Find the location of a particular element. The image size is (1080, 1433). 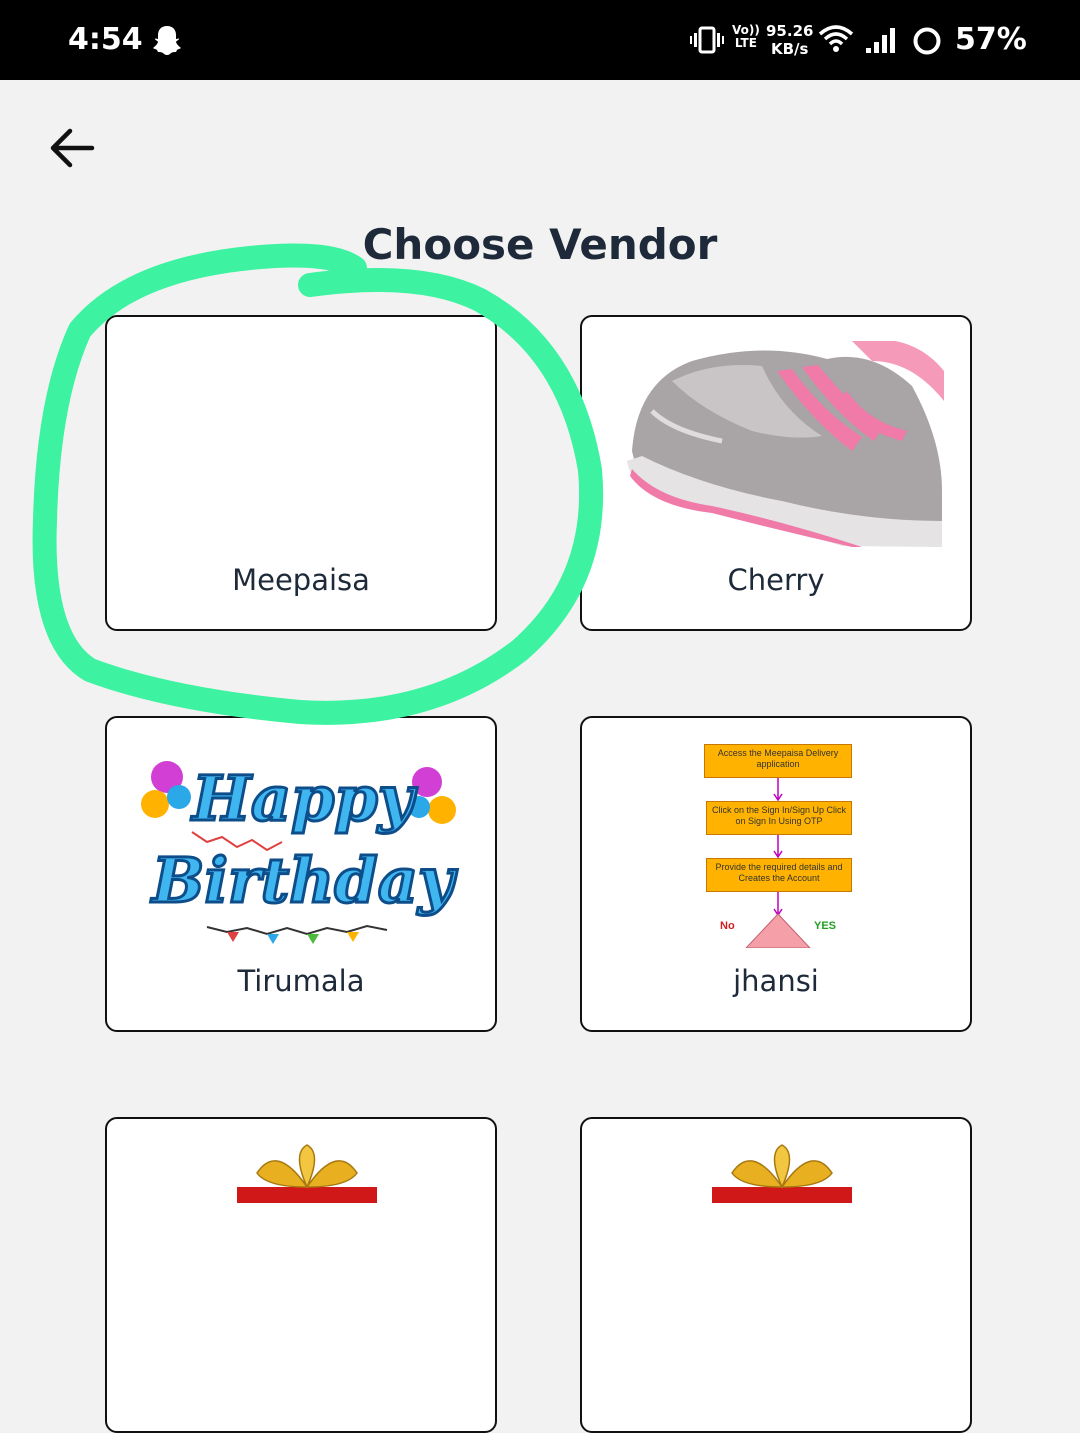

flow-arrows is located at coordinates (778, 863).